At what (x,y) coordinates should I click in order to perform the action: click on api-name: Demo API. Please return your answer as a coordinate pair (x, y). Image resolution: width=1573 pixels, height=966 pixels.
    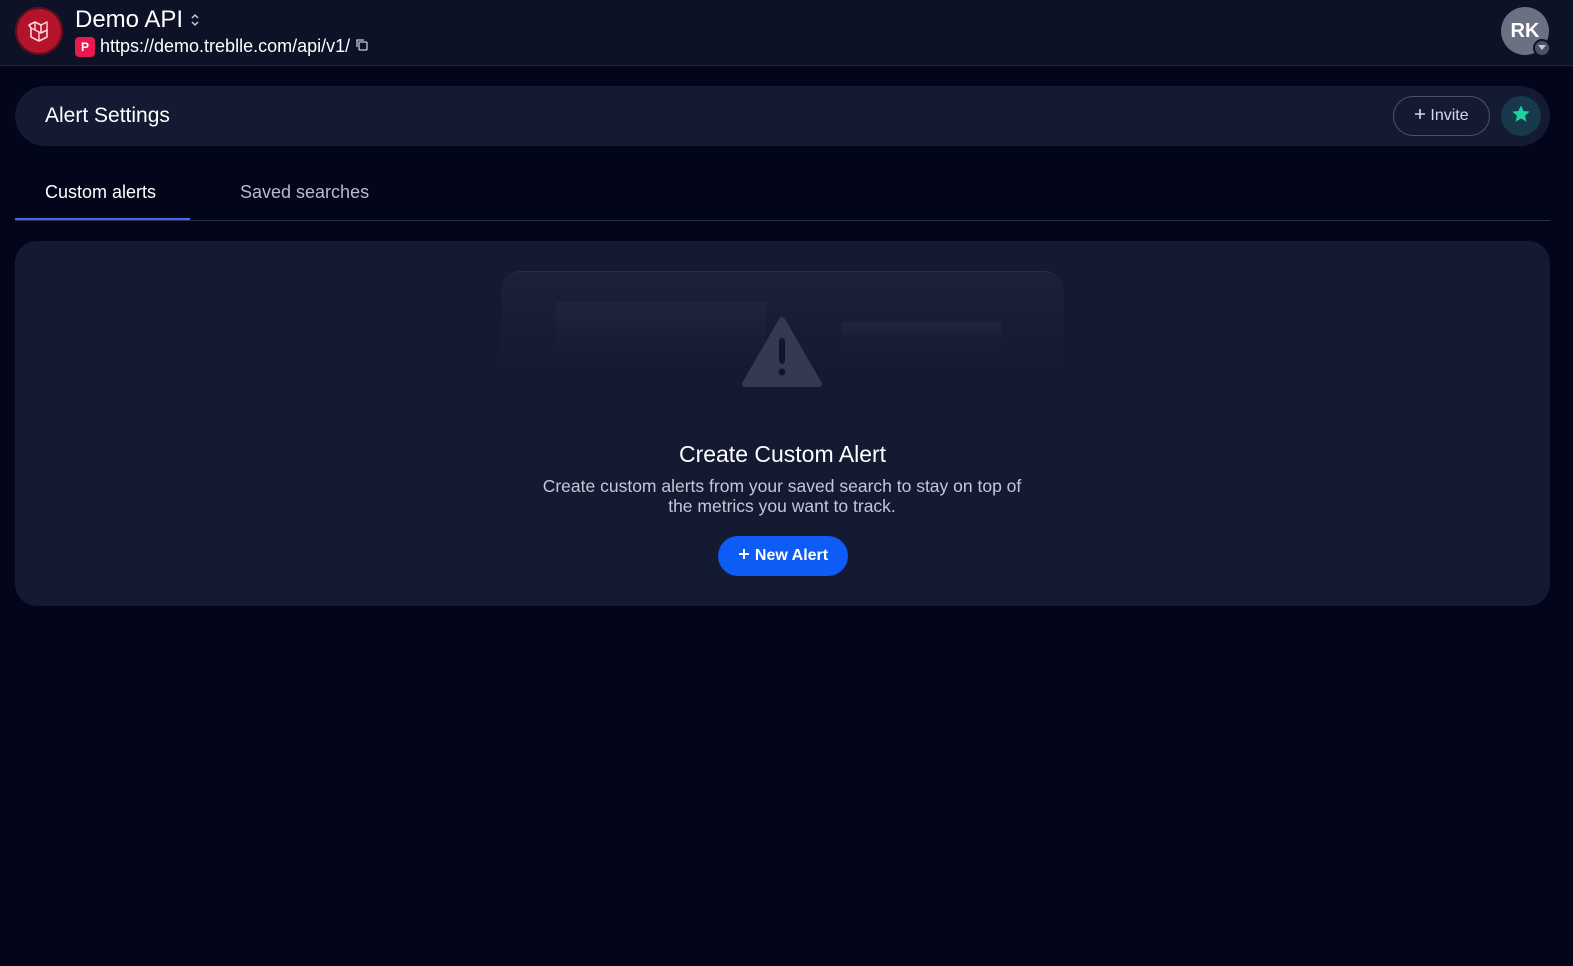
    Looking at the image, I should click on (129, 19).